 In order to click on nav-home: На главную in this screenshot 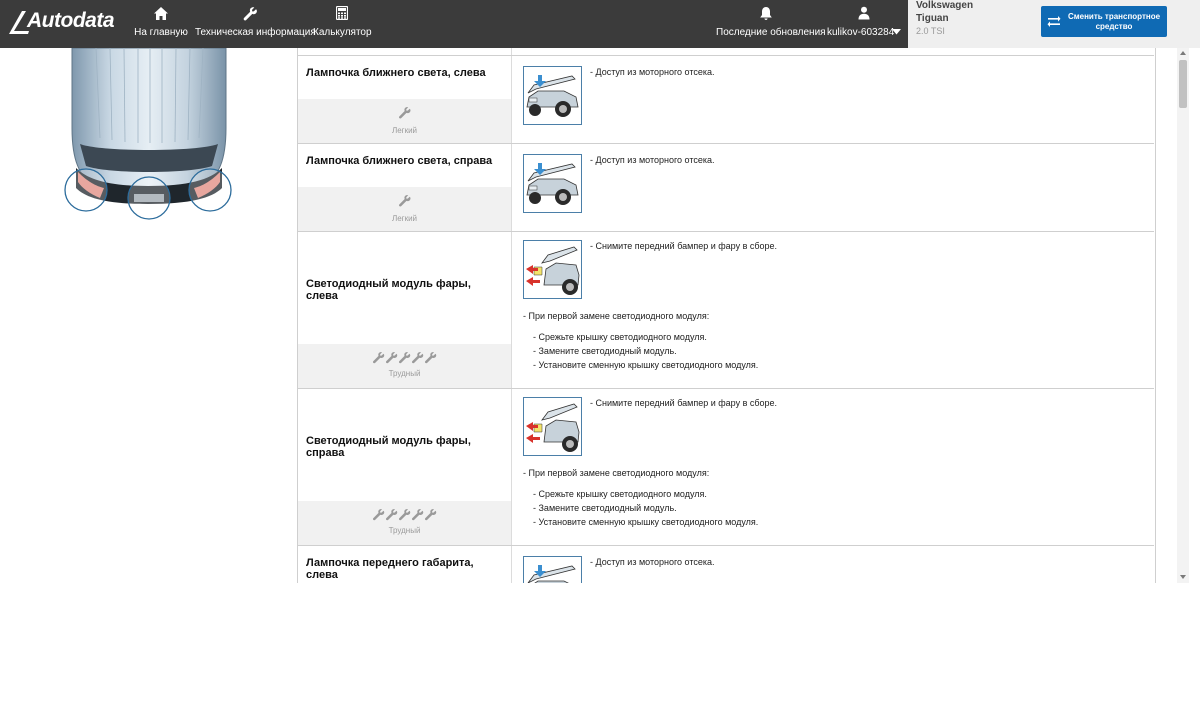, I will do `click(161, 24)`.